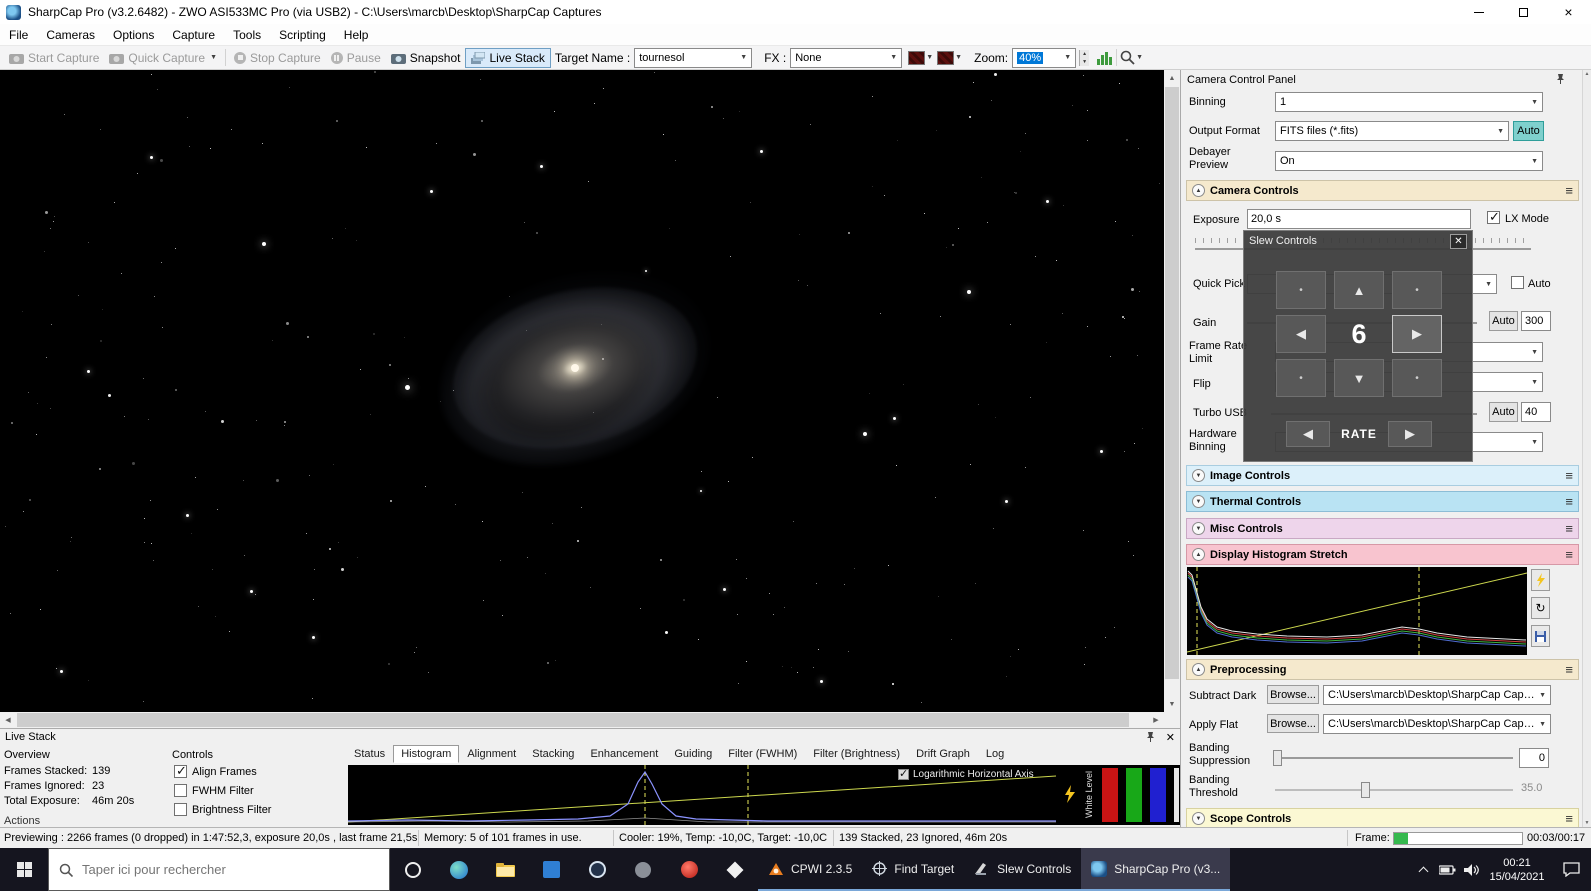 This screenshot has height=891, width=1591. What do you see at coordinates (1417, 378) in the screenshot?
I see `slew-se-button: •` at bounding box center [1417, 378].